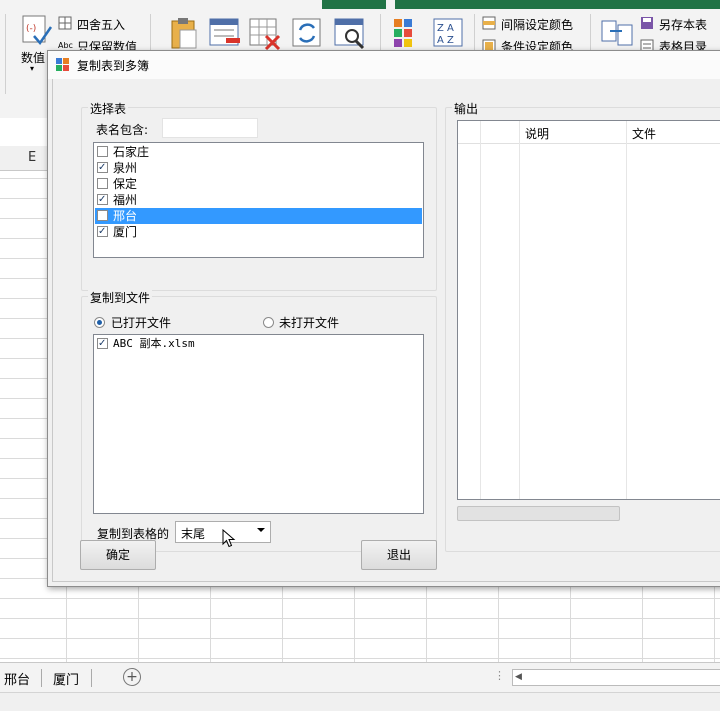 This screenshot has height=711, width=720. I want to click on sheet-list-item: 邢台, so click(258, 216).